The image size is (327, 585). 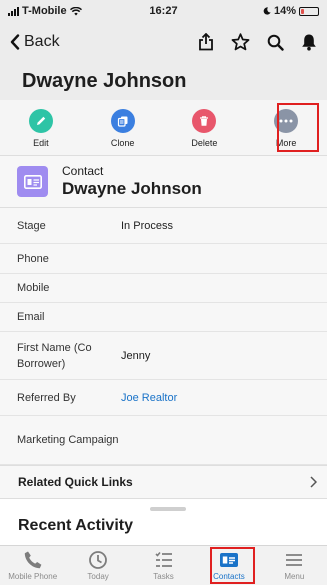 What do you see at coordinates (132, 188) in the screenshot?
I see `record-name: Dwayne Johnson` at bounding box center [132, 188].